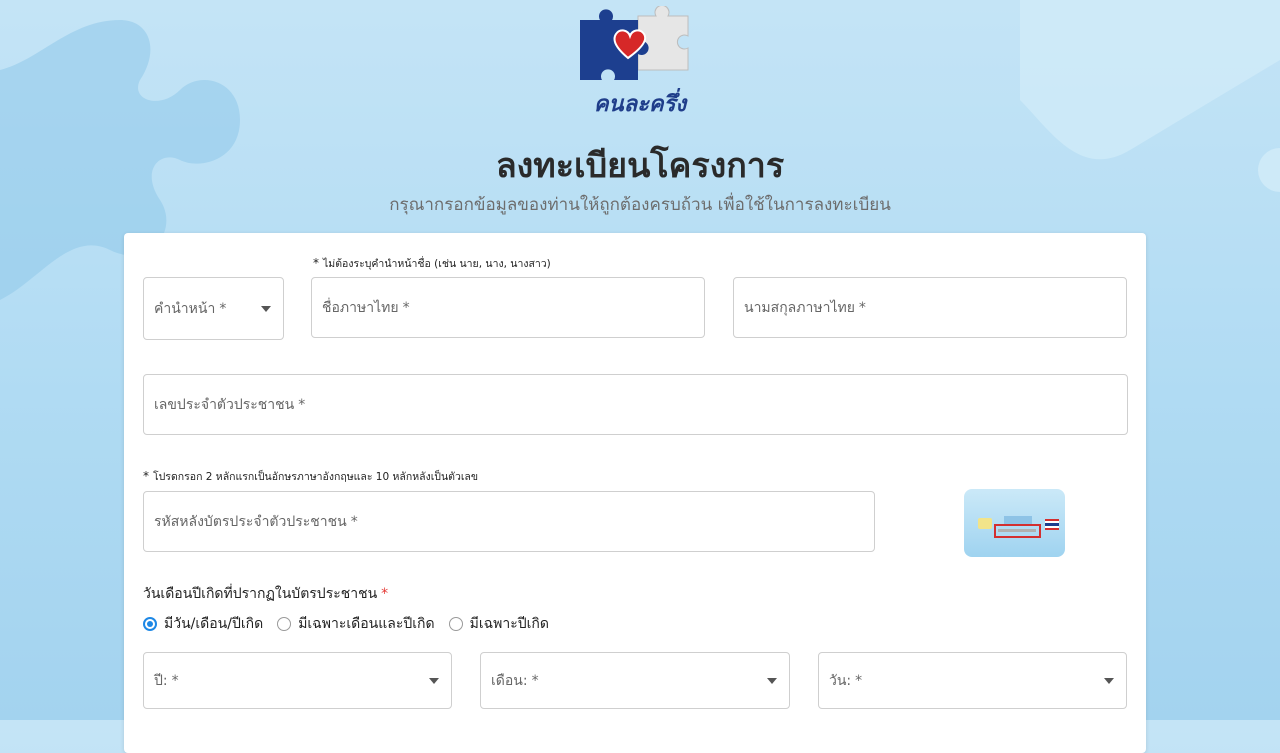 This screenshot has height=753, width=1280. What do you see at coordinates (535, 680) in the screenshot?
I see `month-required: *` at bounding box center [535, 680].